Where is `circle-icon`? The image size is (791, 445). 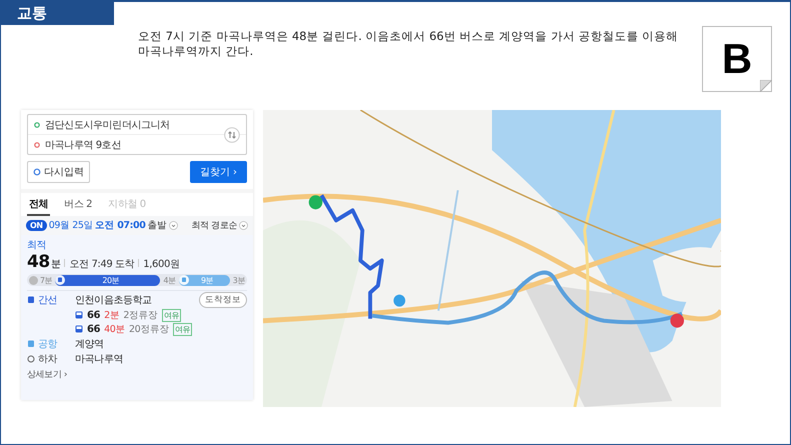
circle-icon is located at coordinates (31, 358).